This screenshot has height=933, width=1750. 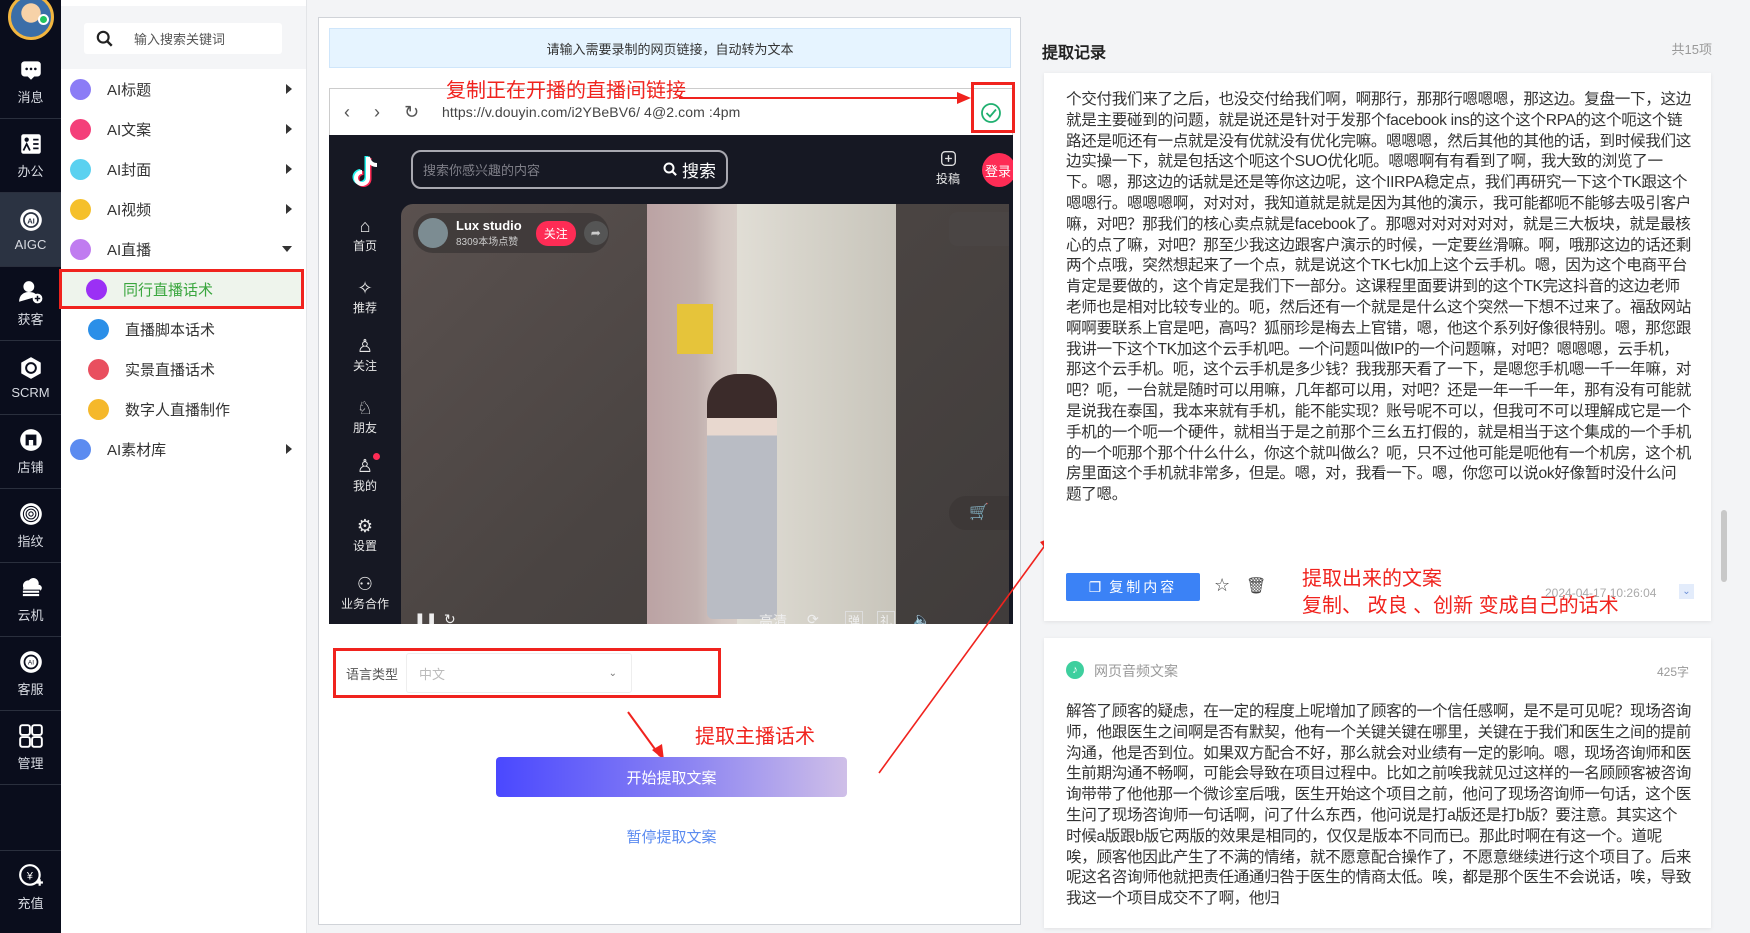 I want to click on douyin-nav-item: ♙ 我的, so click(x=365, y=473).